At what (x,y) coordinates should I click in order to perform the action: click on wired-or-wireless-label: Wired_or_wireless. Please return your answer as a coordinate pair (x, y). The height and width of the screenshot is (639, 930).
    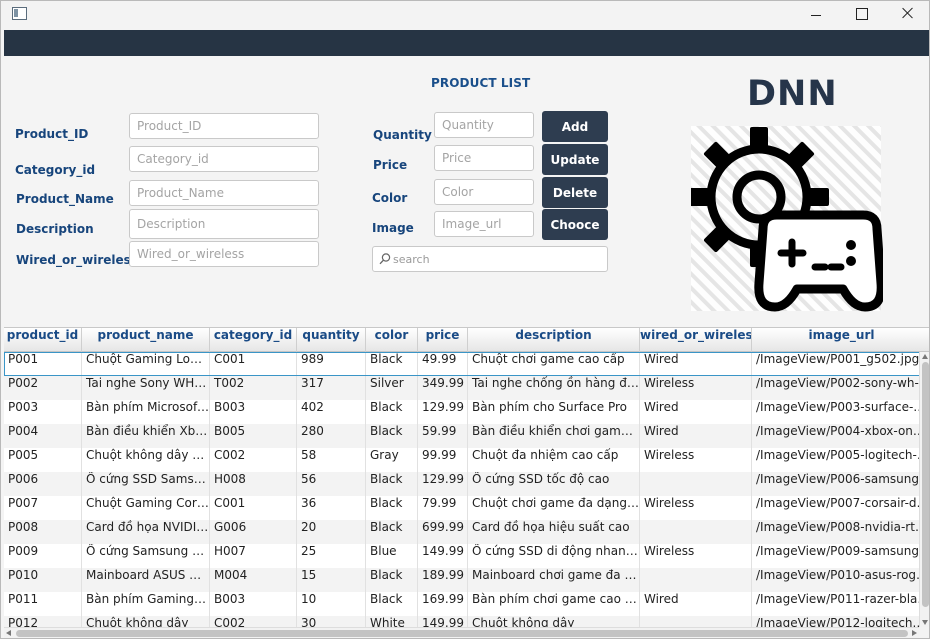
    Looking at the image, I should click on (77, 260).